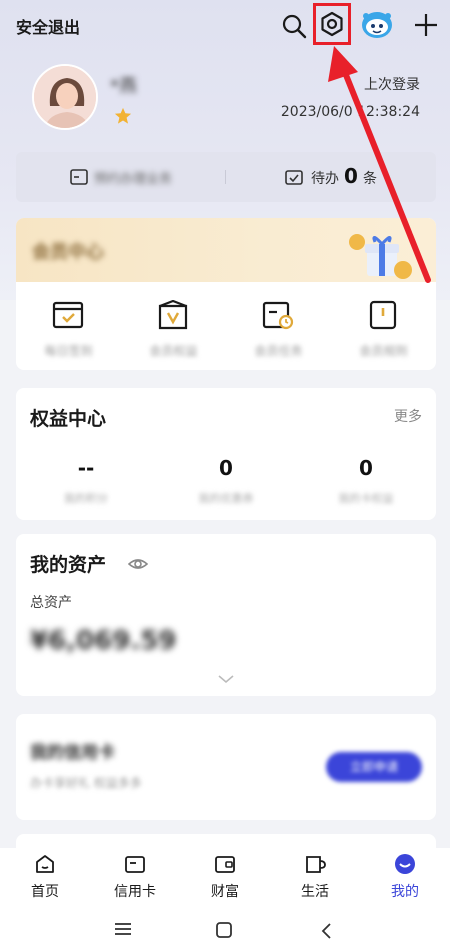 The image size is (450, 950). What do you see at coordinates (405, 878) in the screenshot?
I see `tab-mine: 我的` at bounding box center [405, 878].